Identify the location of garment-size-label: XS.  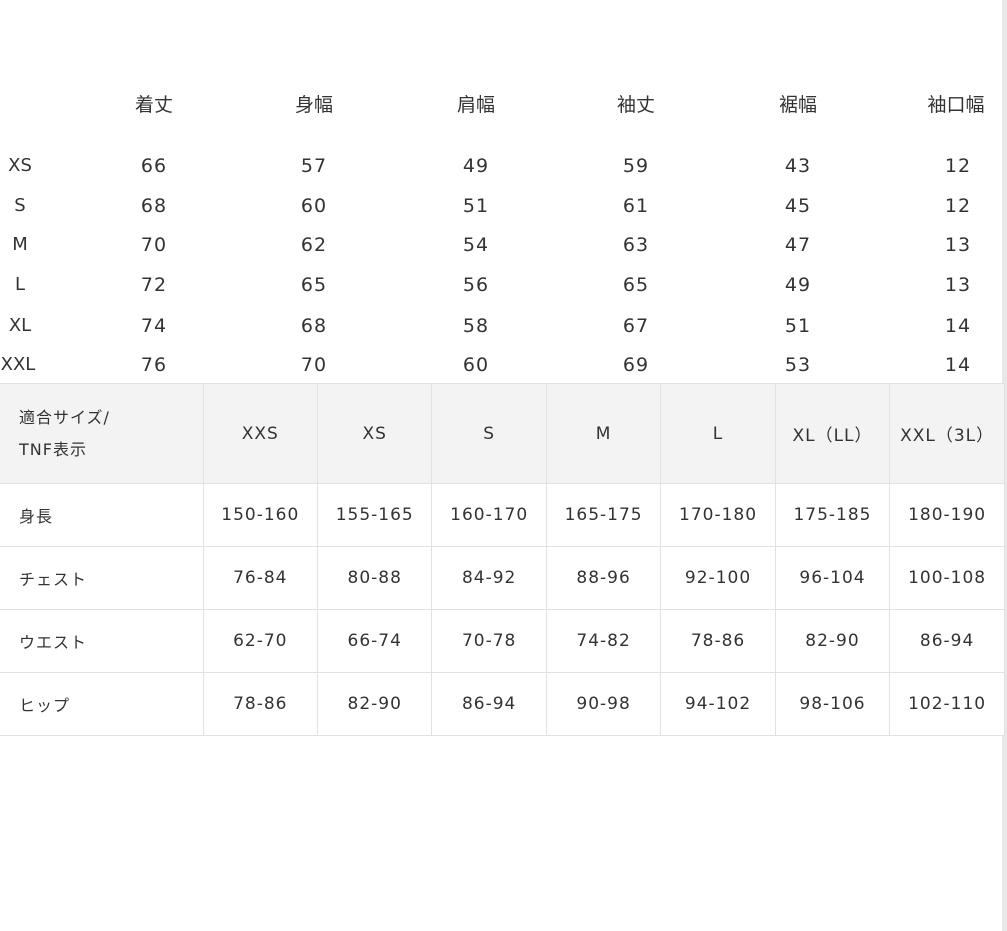
(20, 165).